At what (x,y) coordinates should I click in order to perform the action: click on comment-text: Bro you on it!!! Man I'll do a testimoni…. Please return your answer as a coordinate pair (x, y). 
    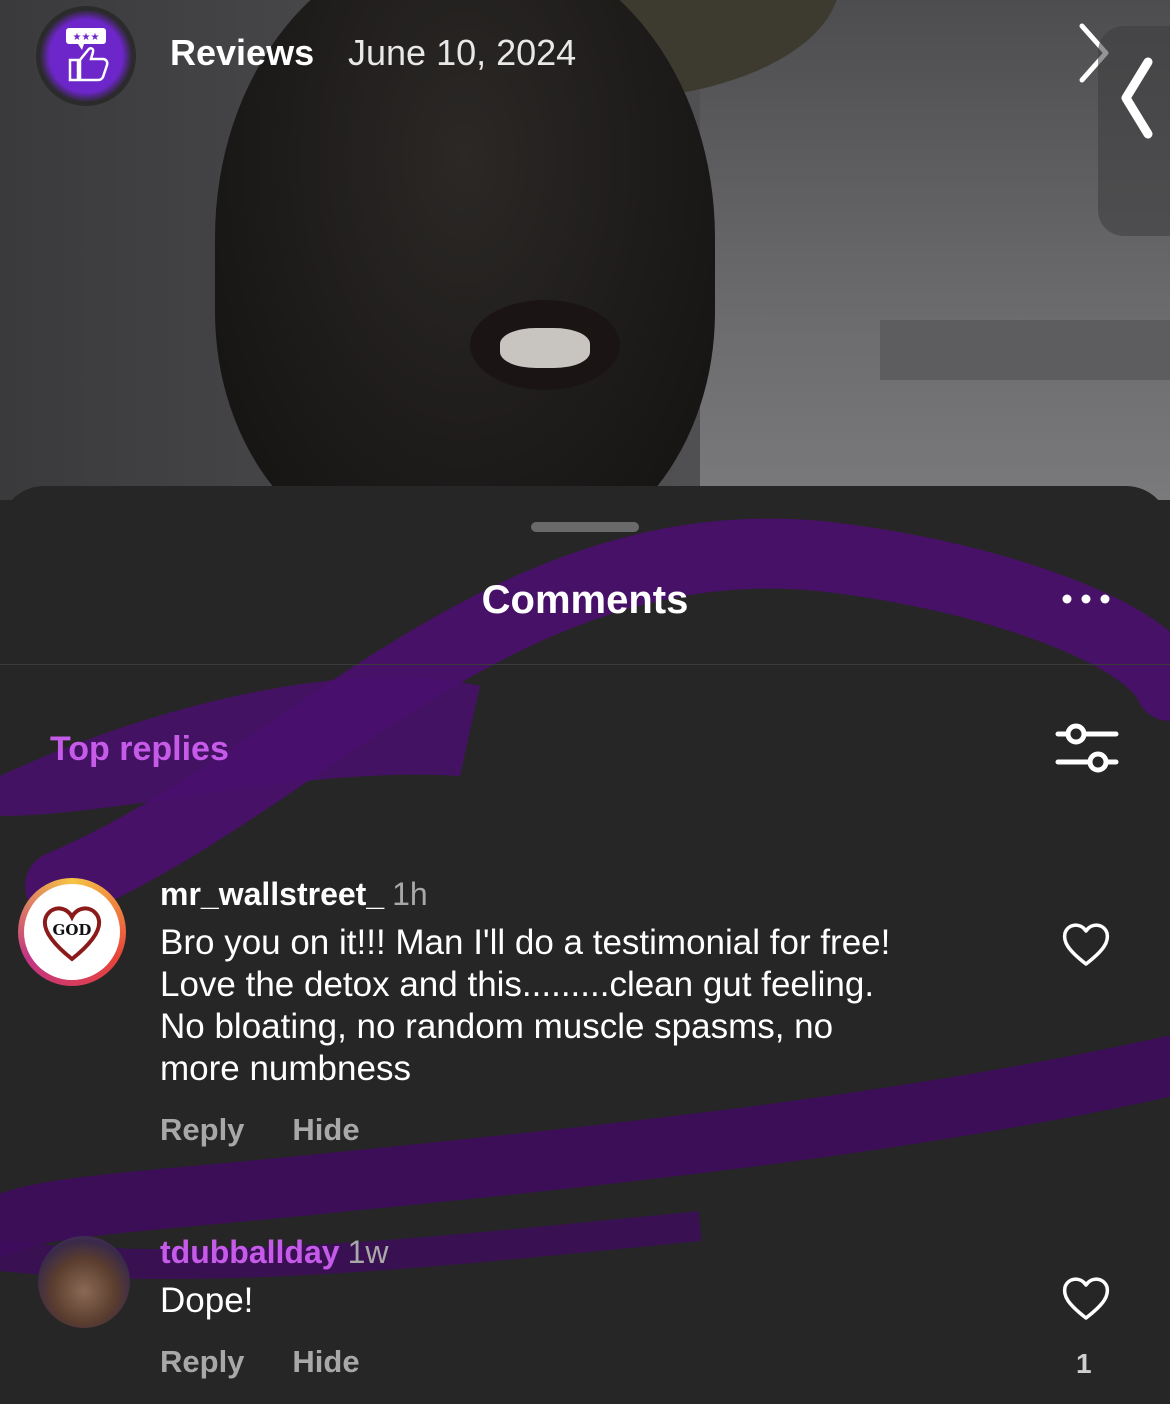
    Looking at the image, I should click on (525, 1005).